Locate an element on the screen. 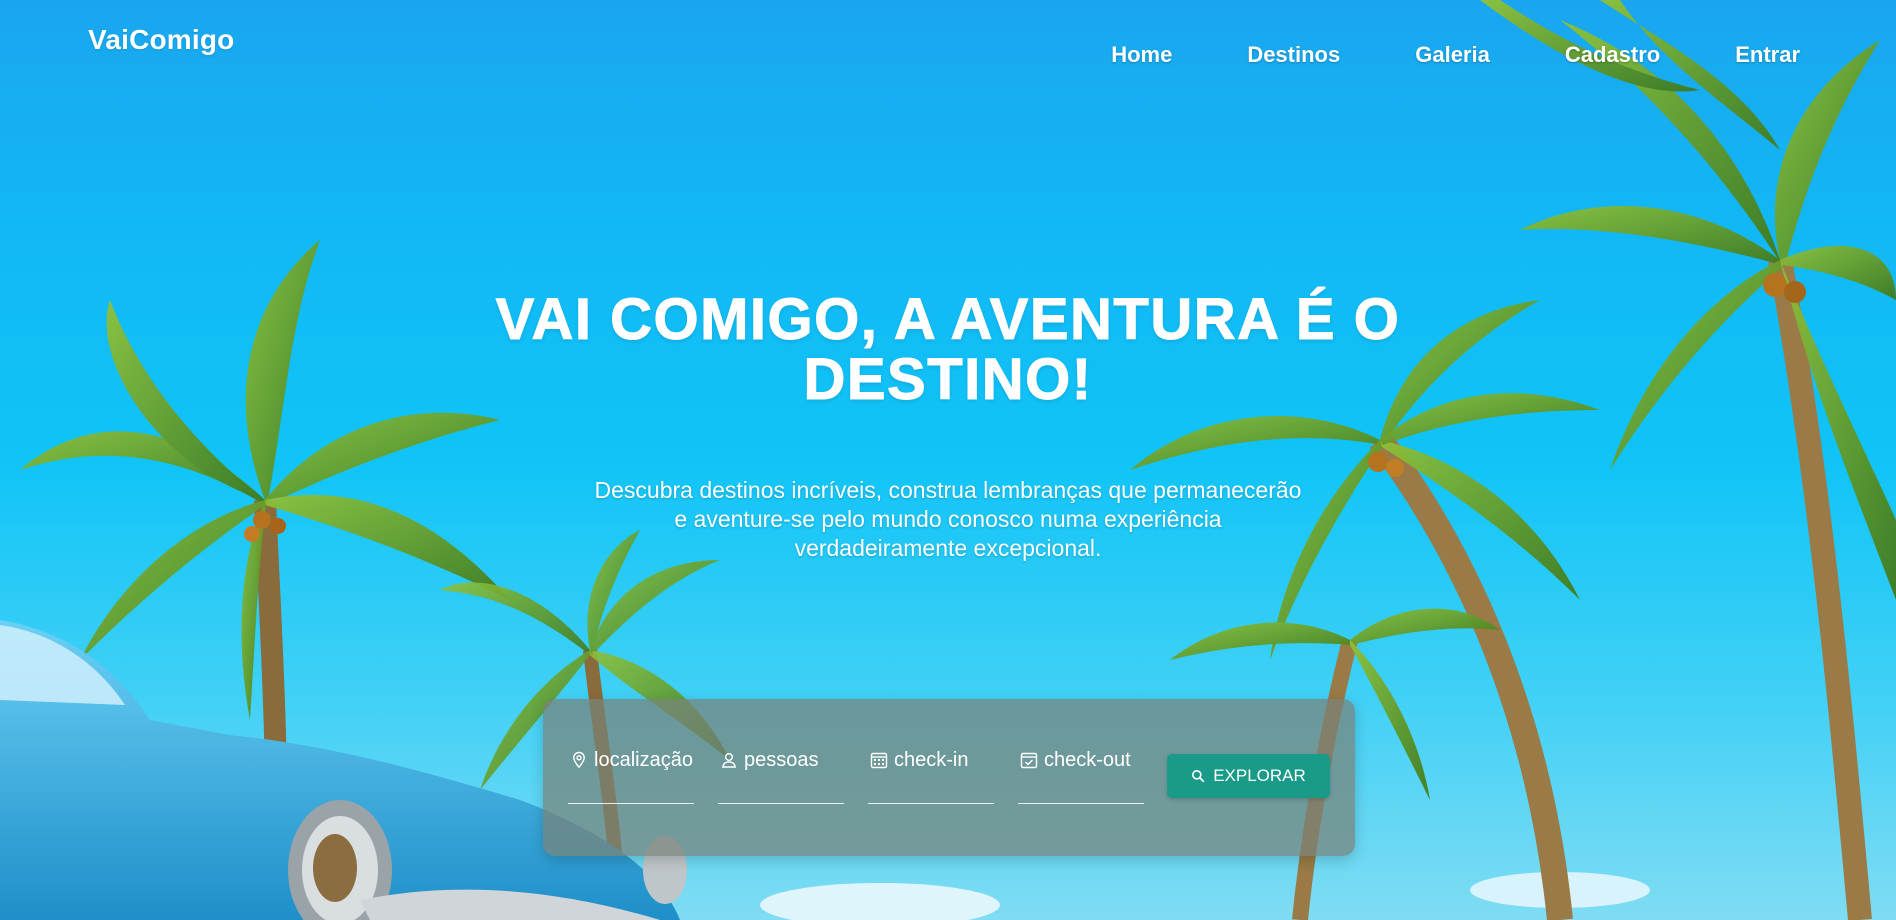  main-nav: Home Destinos Galeria Cadastro Entrar is located at coordinates (1418, 55).